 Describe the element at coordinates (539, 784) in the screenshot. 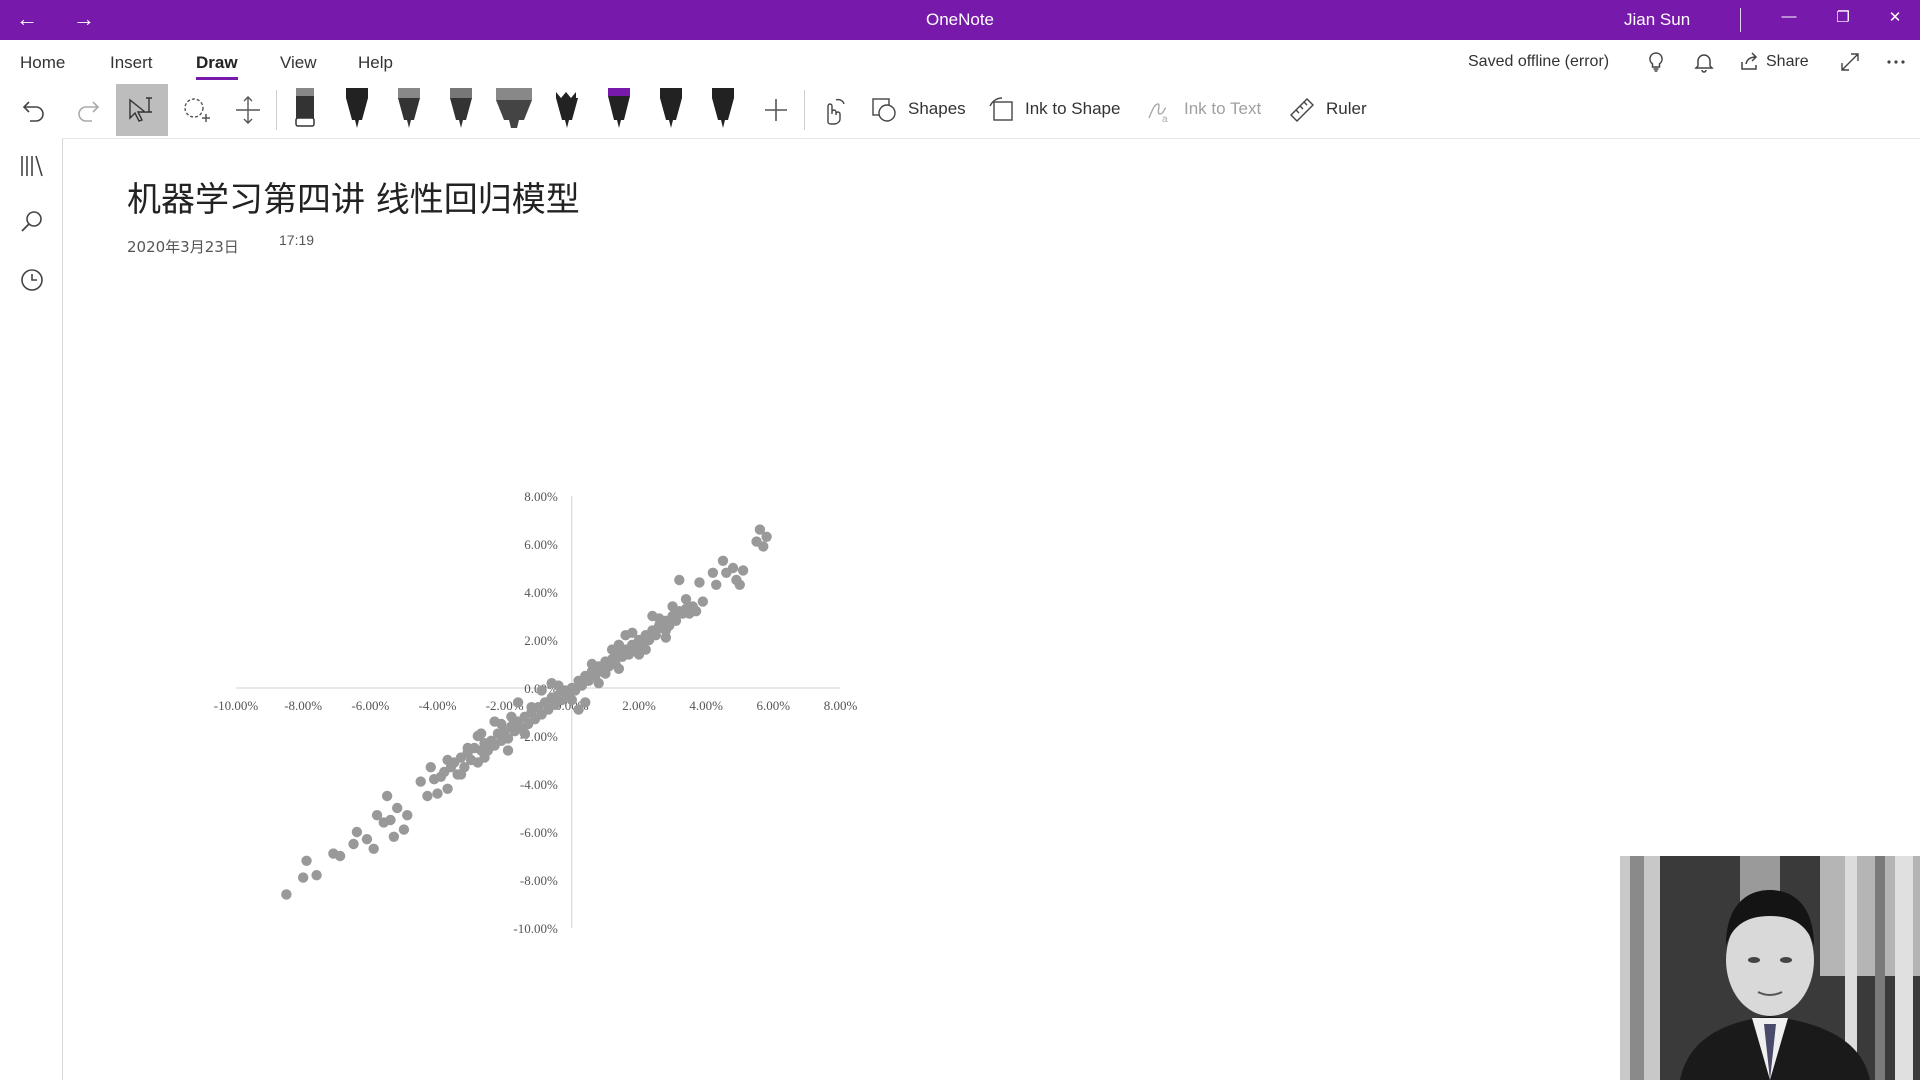

I see `y-tick-label: -4.00%` at that location.